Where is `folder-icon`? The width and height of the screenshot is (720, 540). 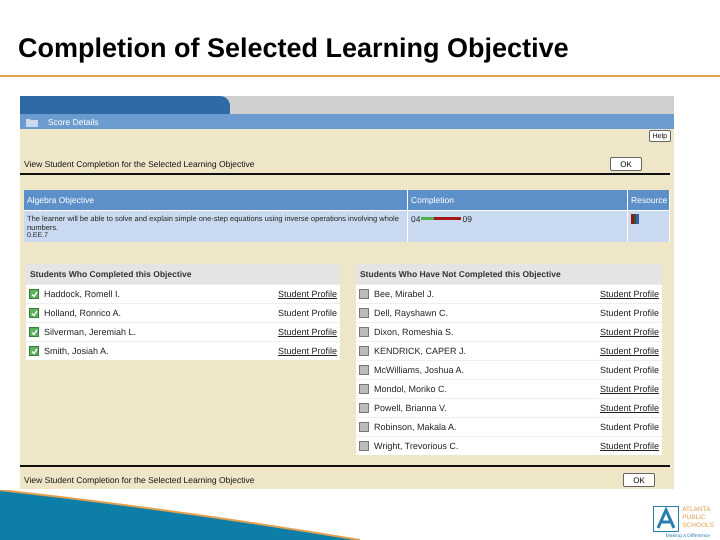 folder-icon is located at coordinates (32, 121).